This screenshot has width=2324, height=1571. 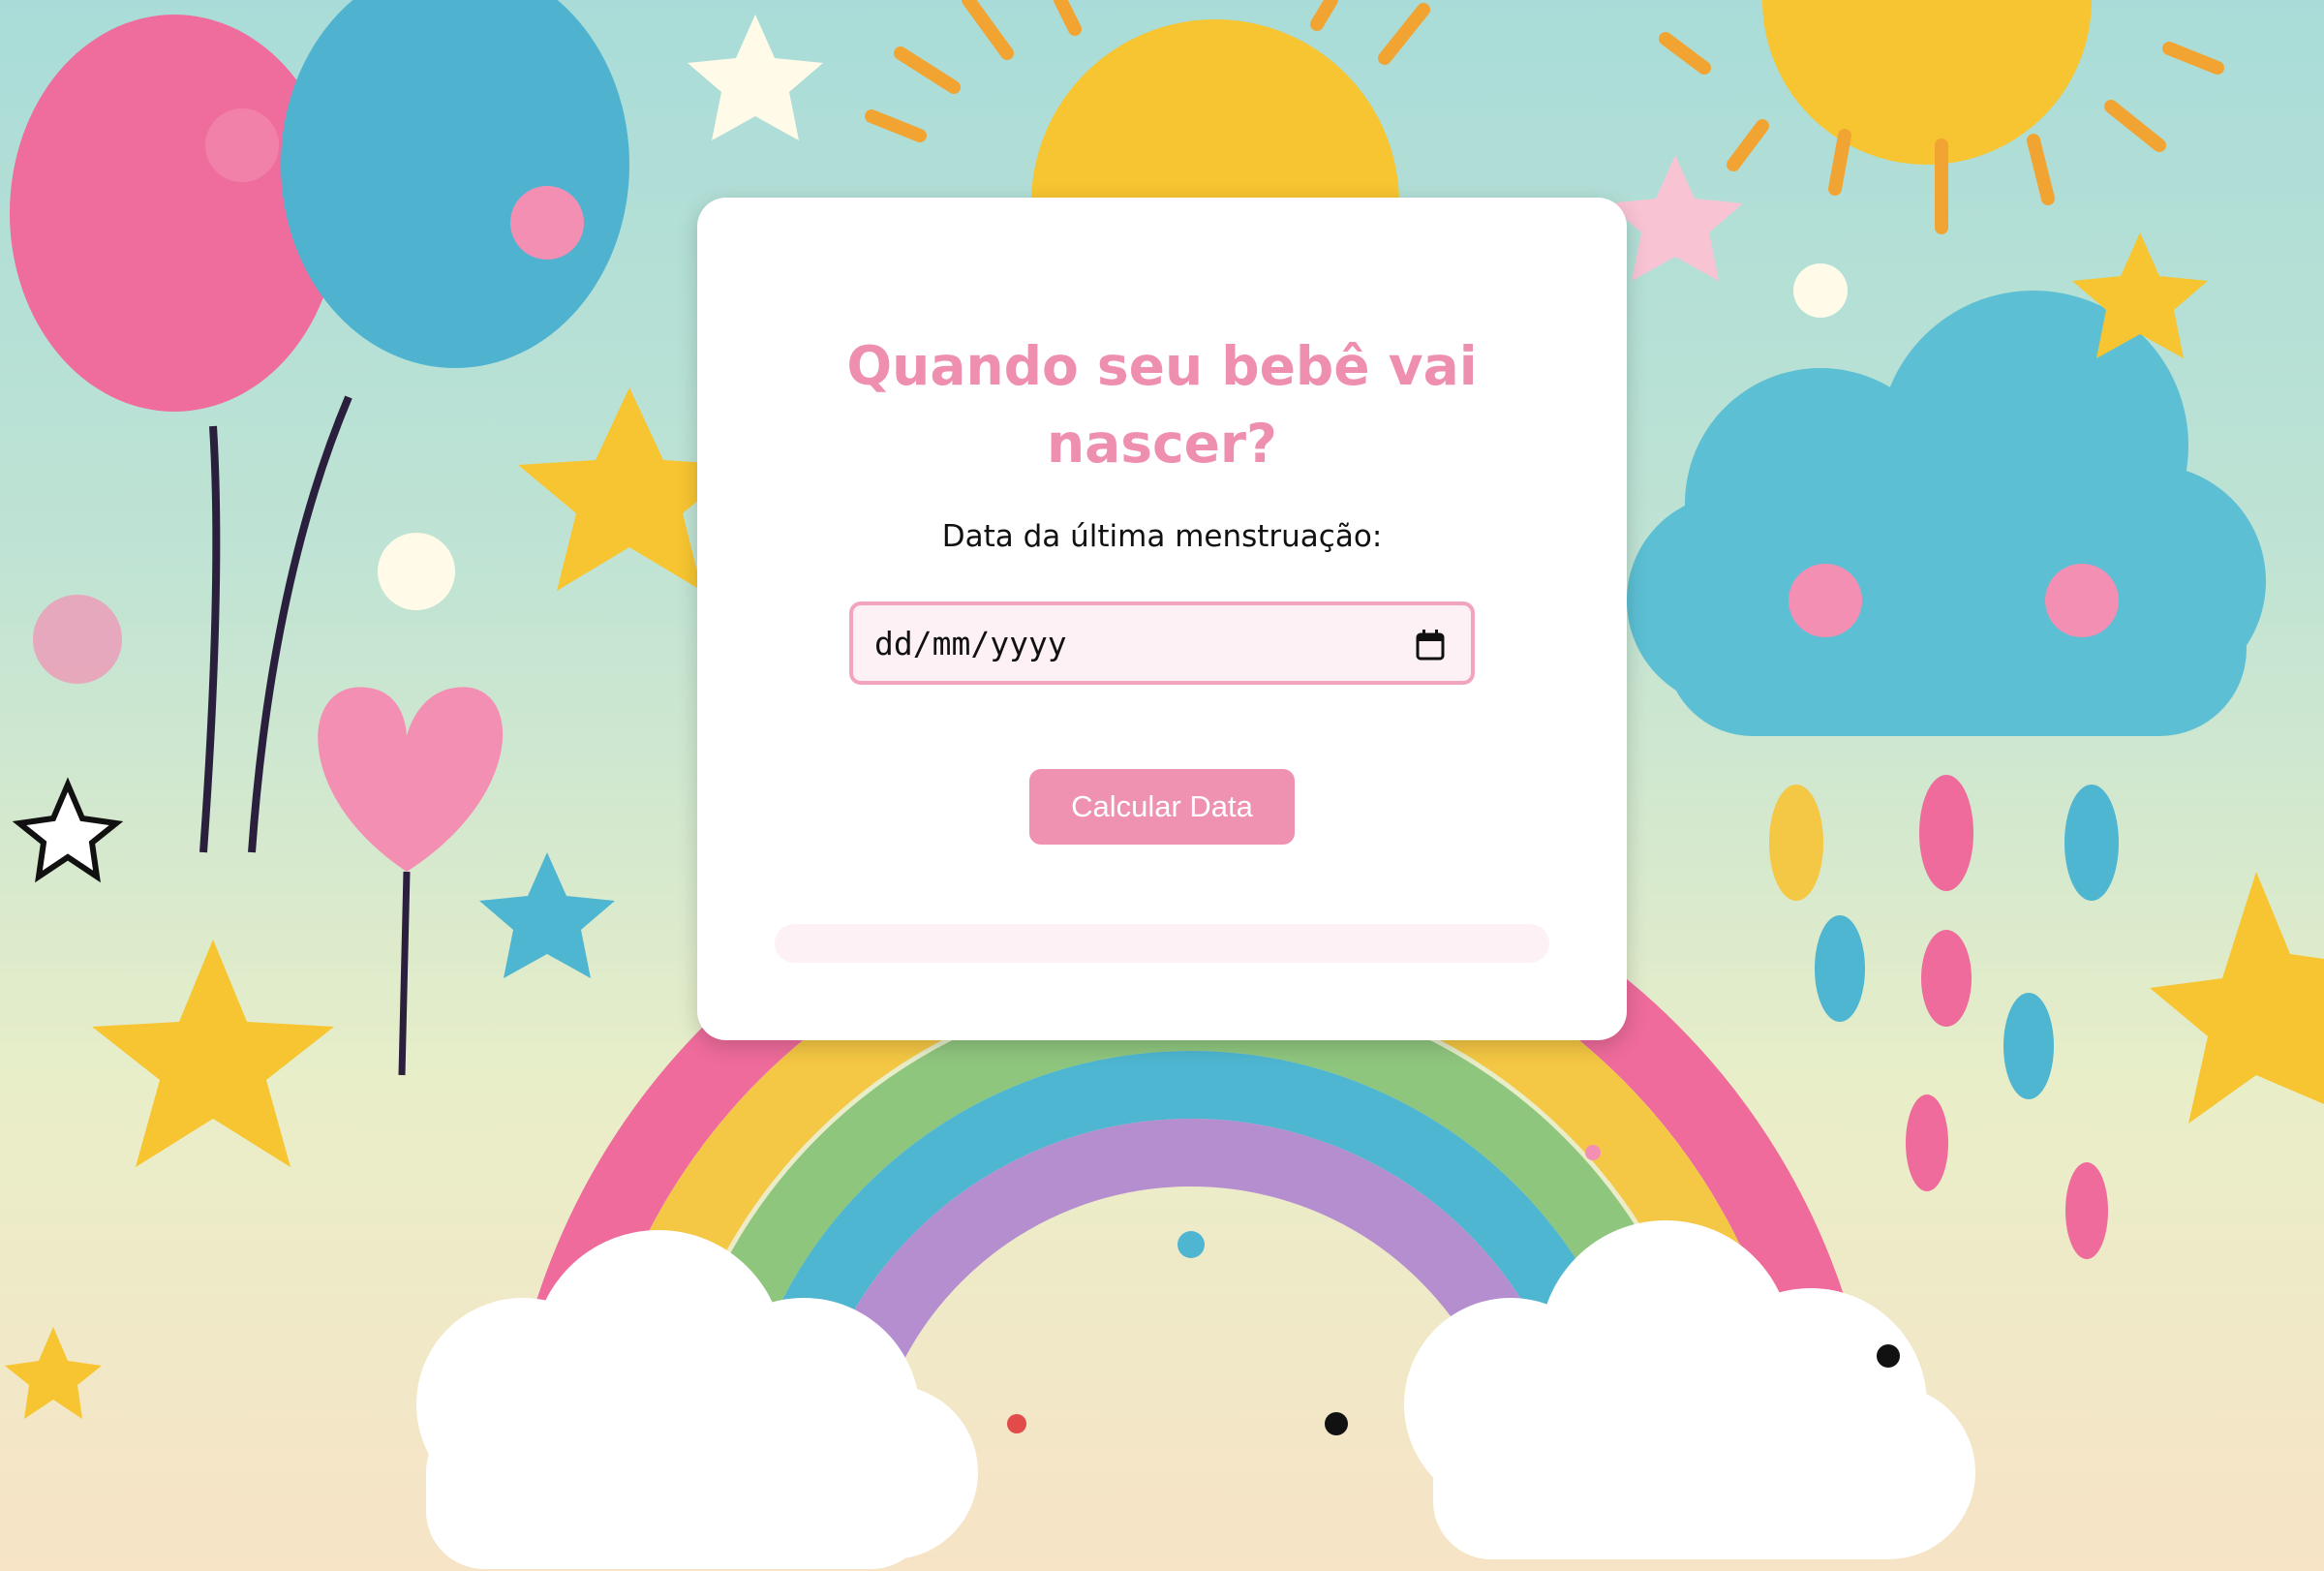 What do you see at coordinates (1162, 807) in the screenshot?
I see `calculate-button: Calcular Data` at bounding box center [1162, 807].